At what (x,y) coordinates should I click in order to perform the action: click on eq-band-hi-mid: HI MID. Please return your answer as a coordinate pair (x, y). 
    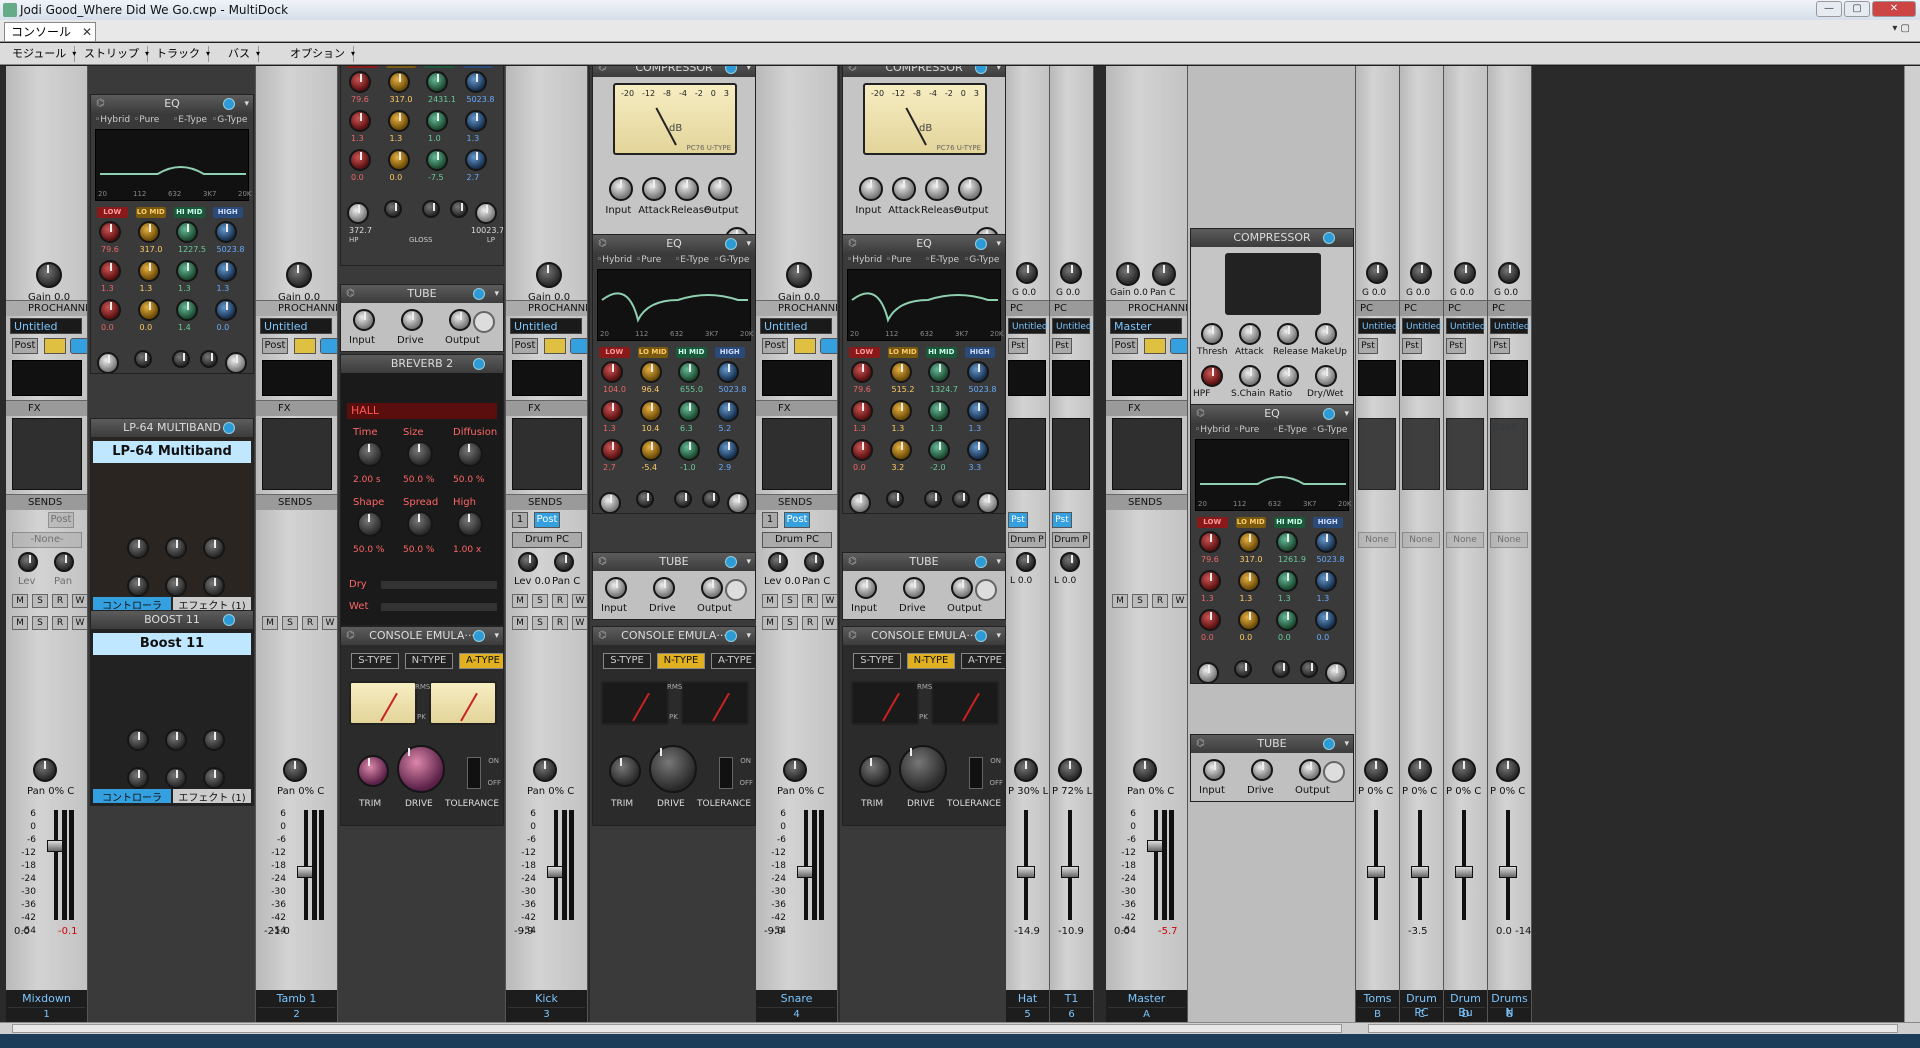
    Looking at the image, I should click on (1289, 522).